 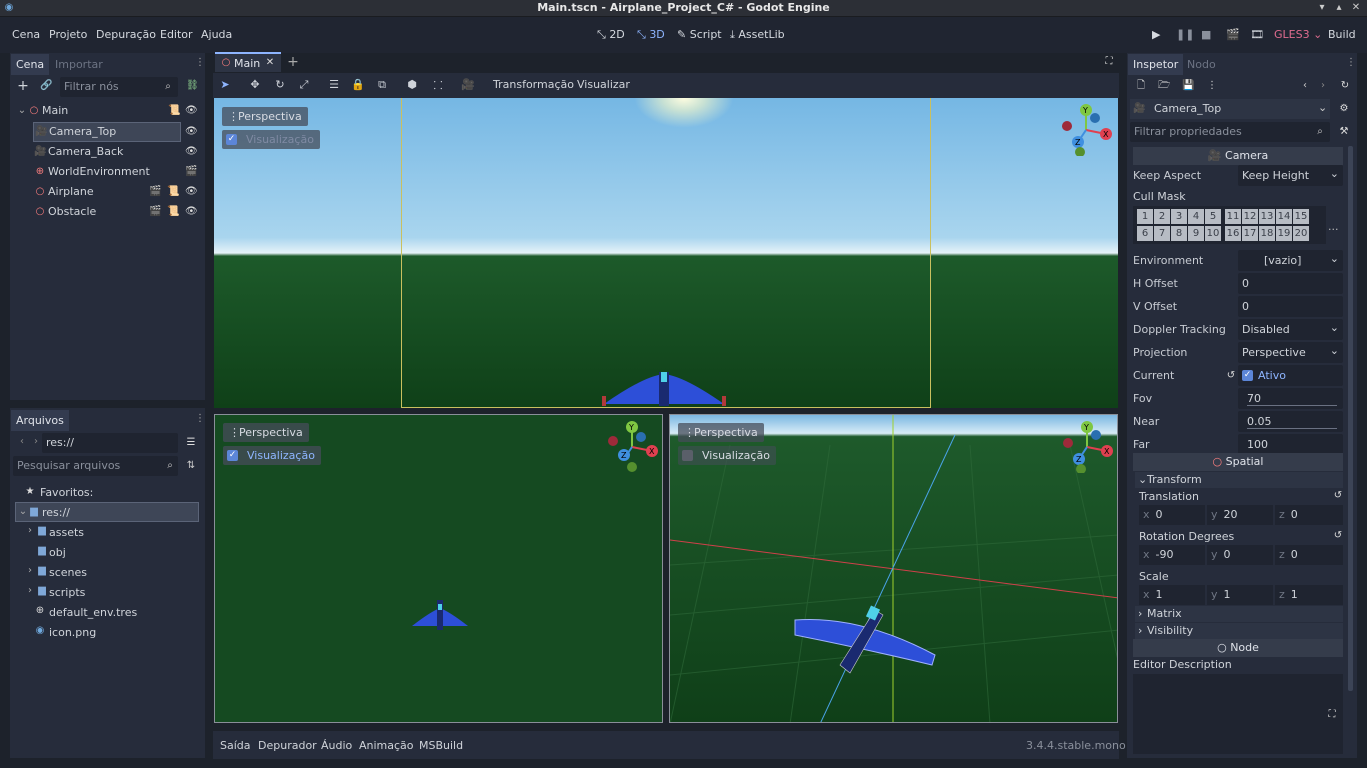 I want to click on viewport-bottom-left: ⋮ Perspectiva ✓ Visualização Y X Z, so click(x=438, y=568).